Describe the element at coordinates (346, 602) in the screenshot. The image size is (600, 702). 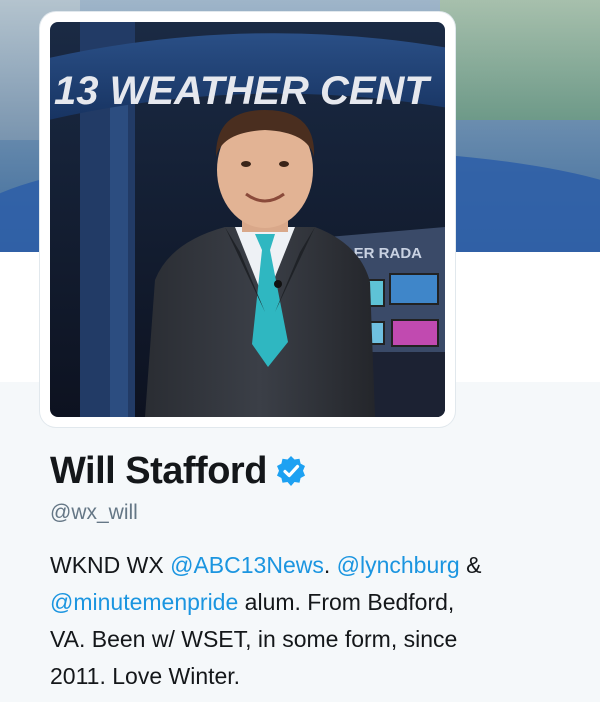
I see `bio-text: alum. From Bedford,` at that location.